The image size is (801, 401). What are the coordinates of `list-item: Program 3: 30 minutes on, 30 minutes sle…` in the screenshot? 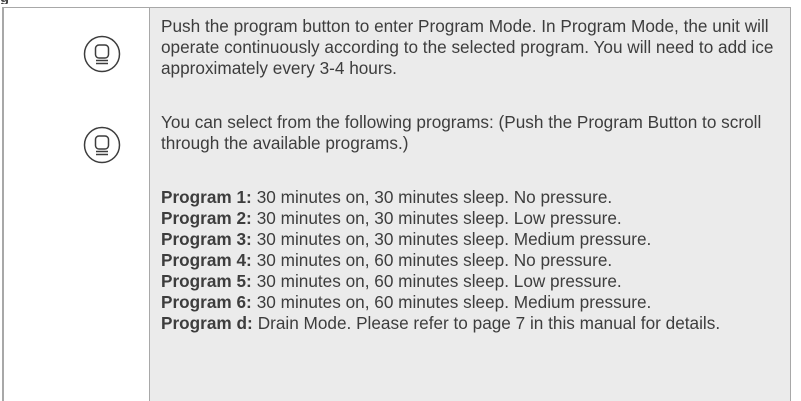 It's located at (473, 239).